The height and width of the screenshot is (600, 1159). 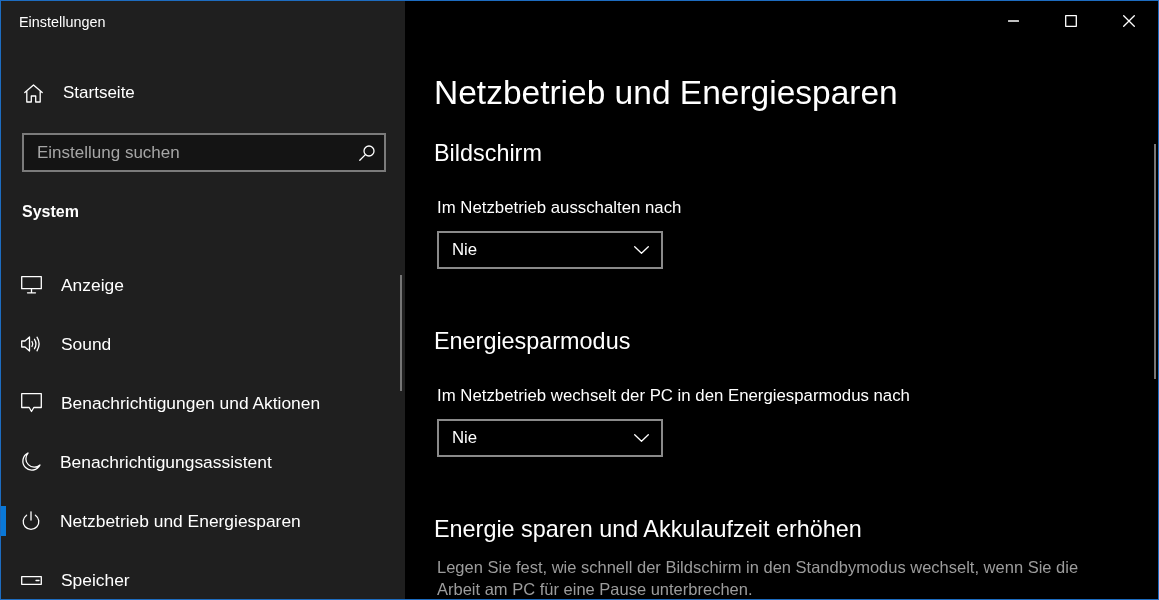 I want to click on storage-drive-icon, so click(x=31, y=580).